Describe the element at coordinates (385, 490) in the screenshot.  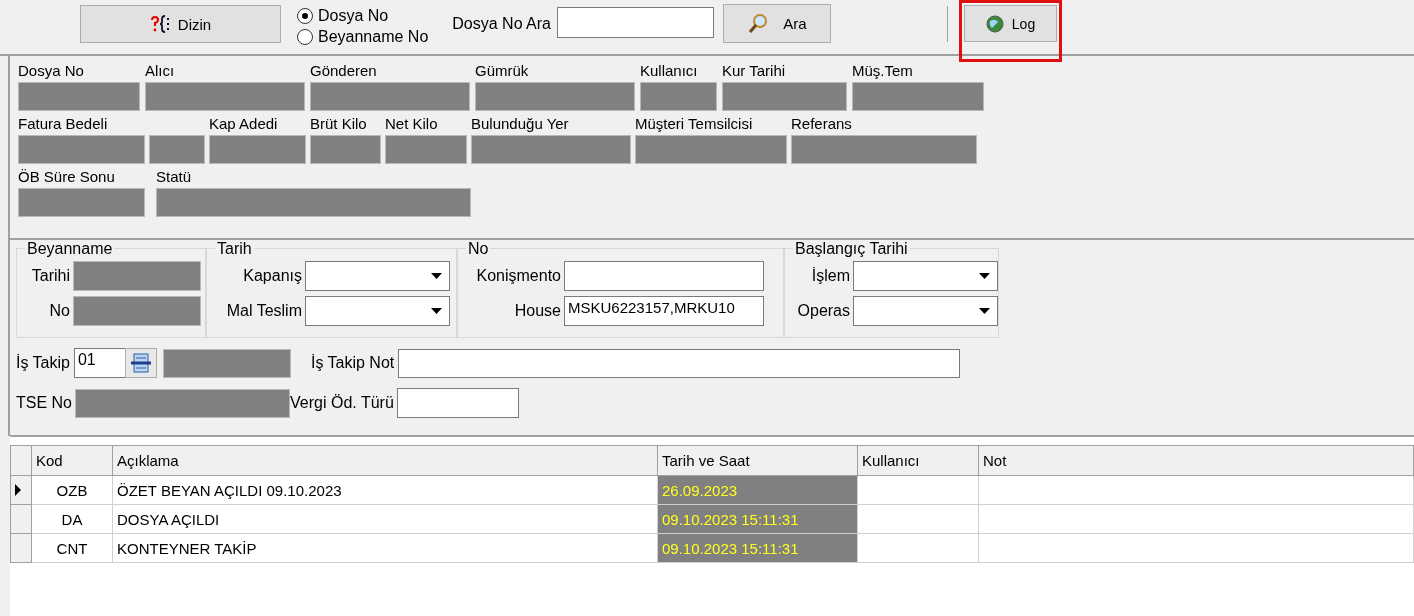
I see `table-cell: ÖZET BEYAN AÇILDI 09.10.2023` at that location.